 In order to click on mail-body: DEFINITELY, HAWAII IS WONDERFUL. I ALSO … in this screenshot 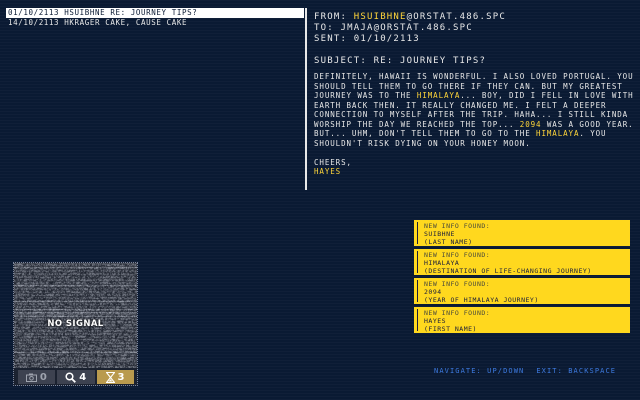, I will do `click(474, 124)`.